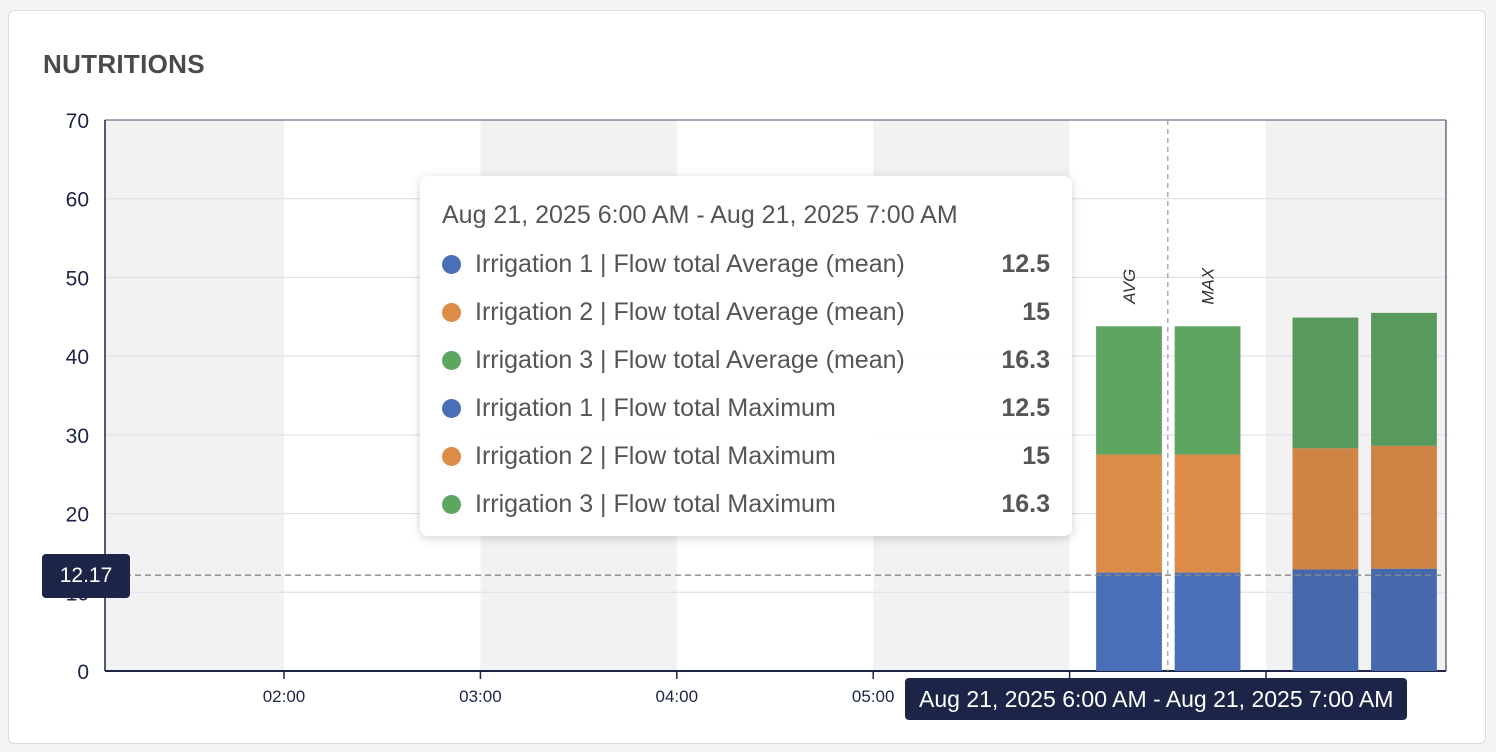 This screenshot has height=752, width=1496. What do you see at coordinates (1208, 286) in the screenshot?
I see `bar-label: MAX` at bounding box center [1208, 286].